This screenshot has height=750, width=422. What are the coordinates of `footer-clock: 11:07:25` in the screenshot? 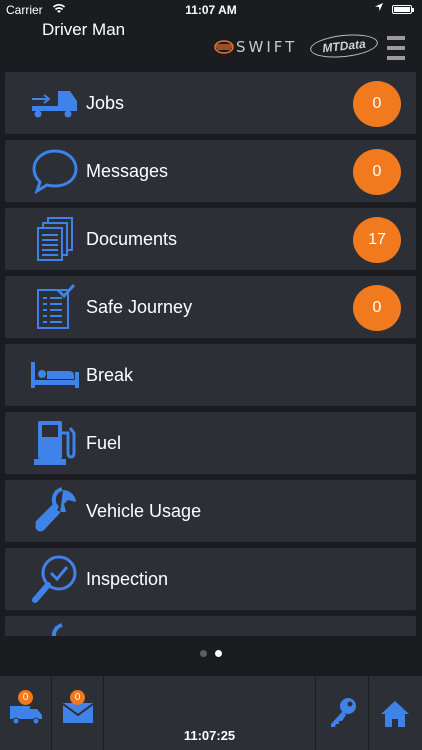 It's located at (209, 735).